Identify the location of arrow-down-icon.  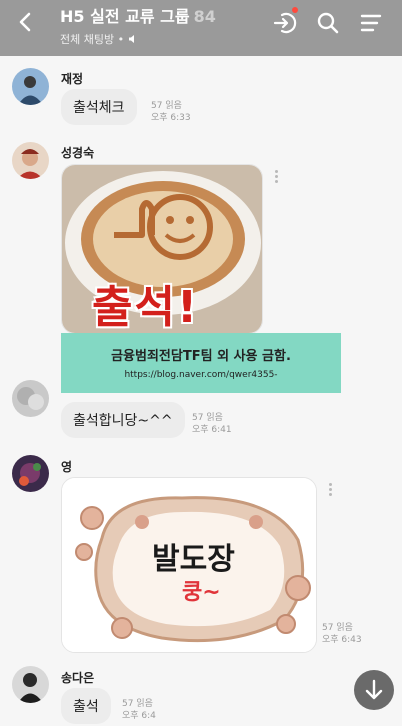
(374, 696).